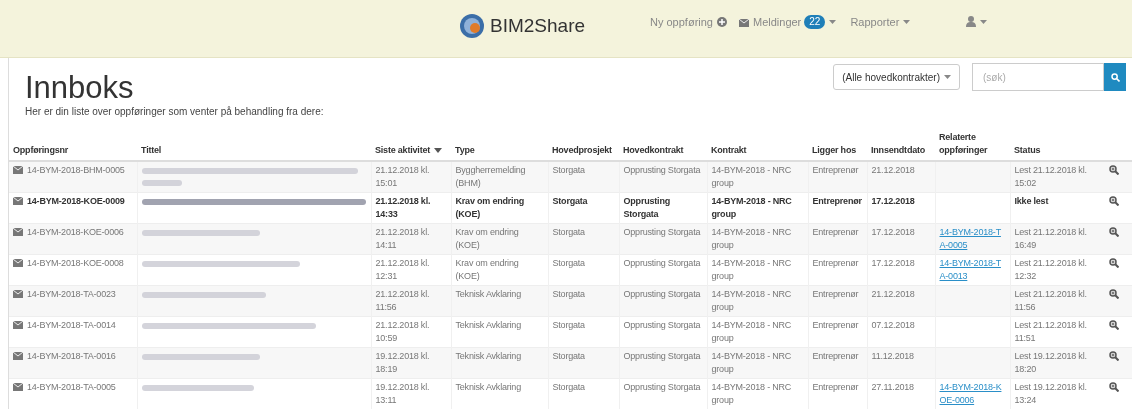 The width and height of the screenshot is (1132, 417). I want to click on activity-date: 19.12.2018 kl. 18:19, so click(402, 362).